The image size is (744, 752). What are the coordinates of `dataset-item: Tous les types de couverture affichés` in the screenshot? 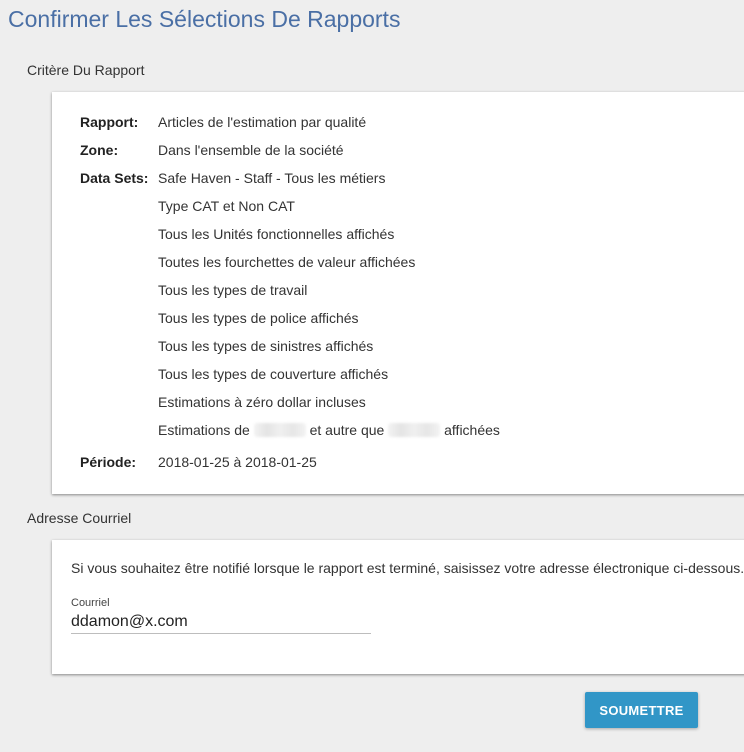 It's located at (273, 374).